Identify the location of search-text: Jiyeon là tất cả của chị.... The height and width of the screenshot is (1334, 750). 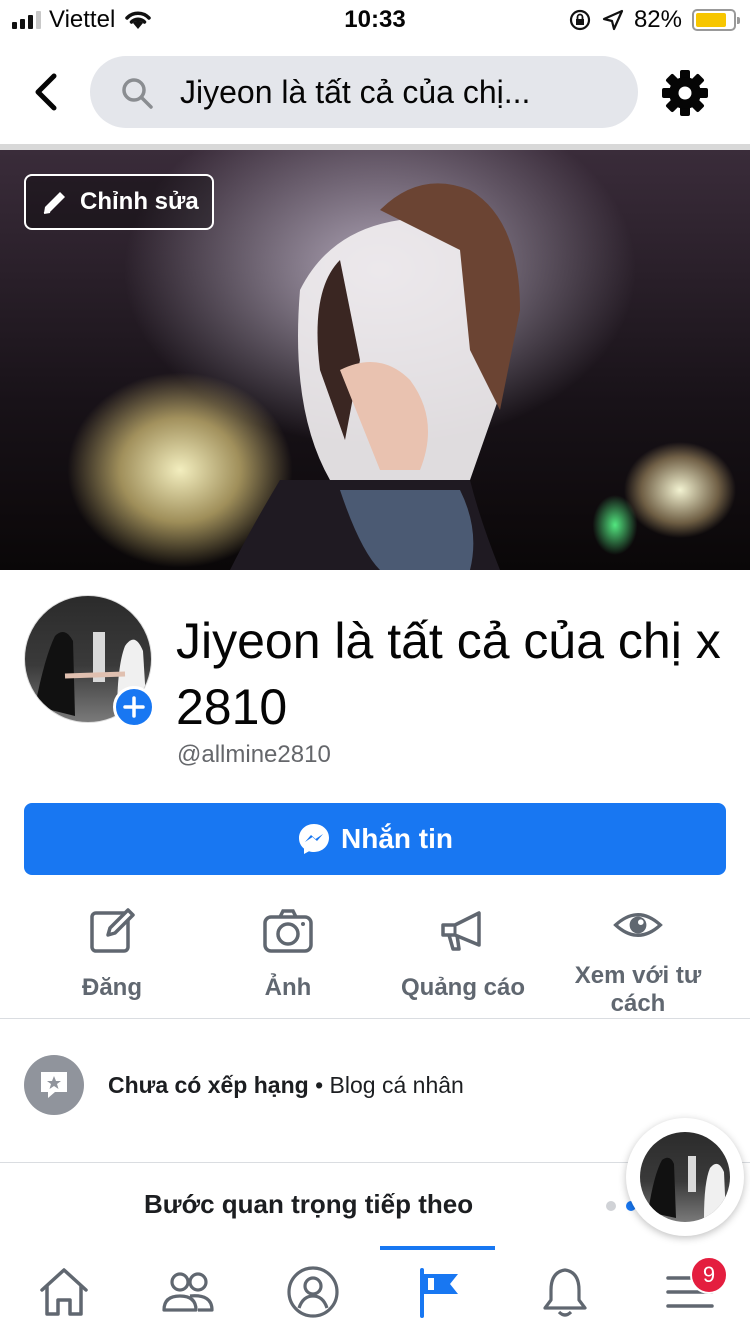
(355, 92).